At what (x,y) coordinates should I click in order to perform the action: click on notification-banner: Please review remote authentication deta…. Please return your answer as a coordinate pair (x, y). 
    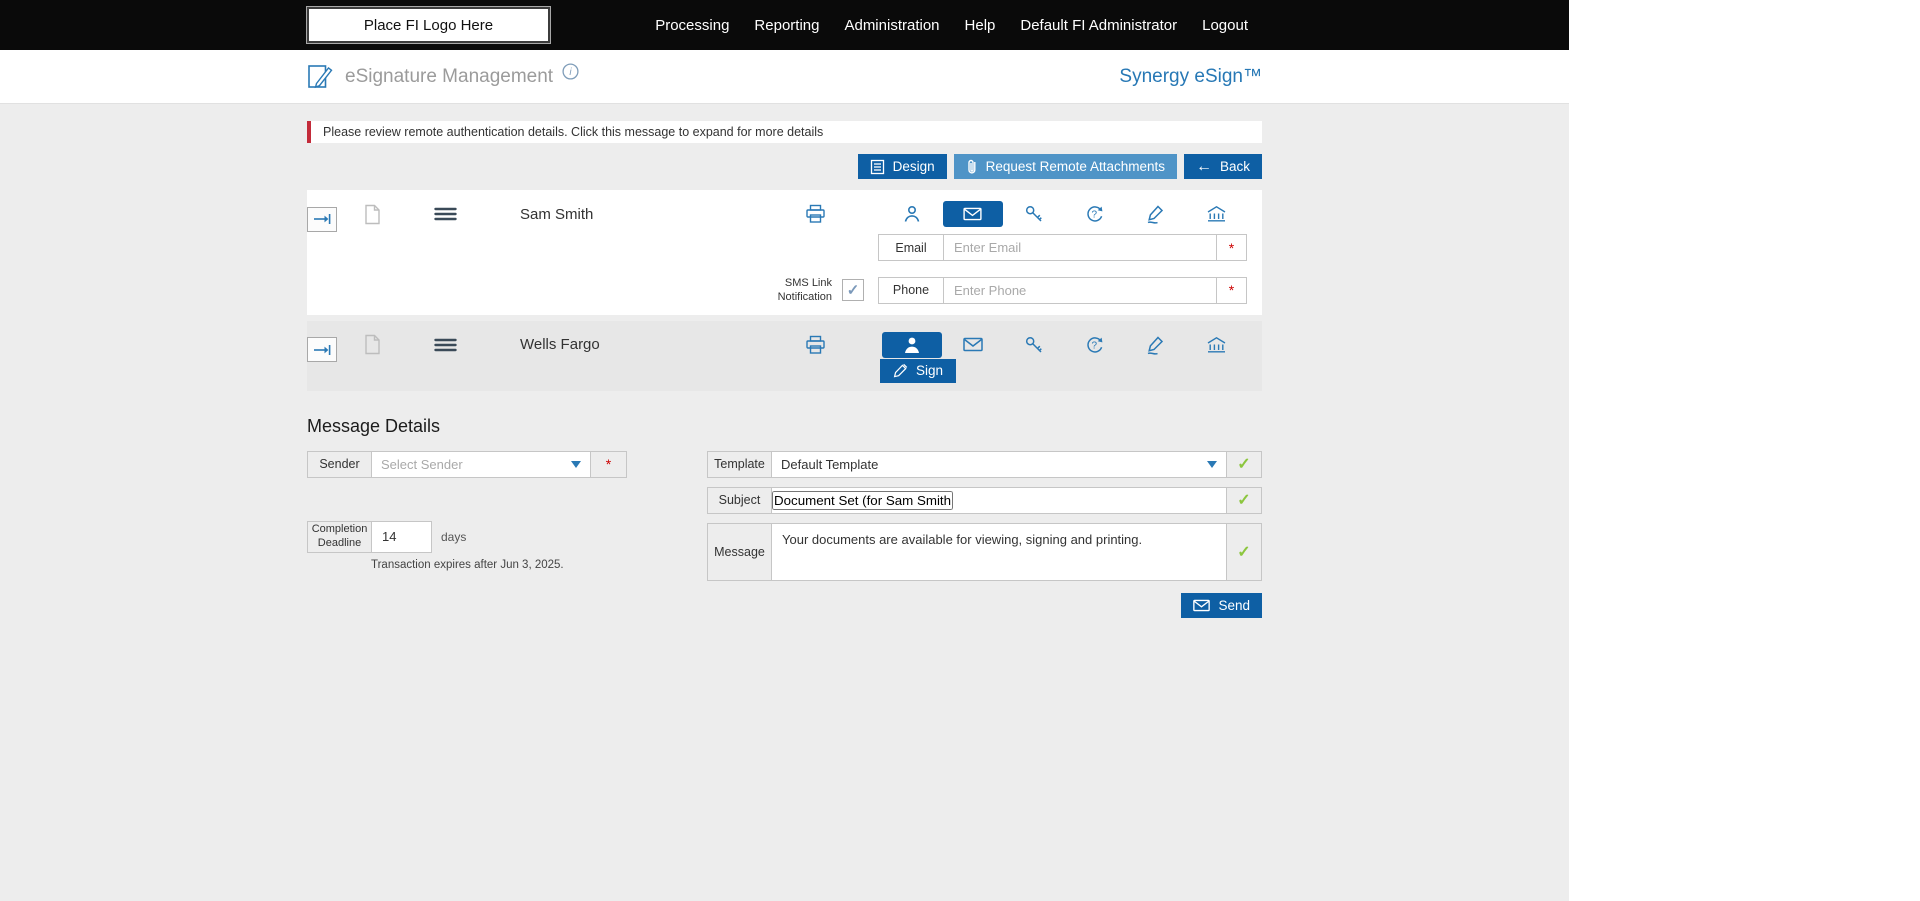
    Looking at the image, I should click on (784, 132).